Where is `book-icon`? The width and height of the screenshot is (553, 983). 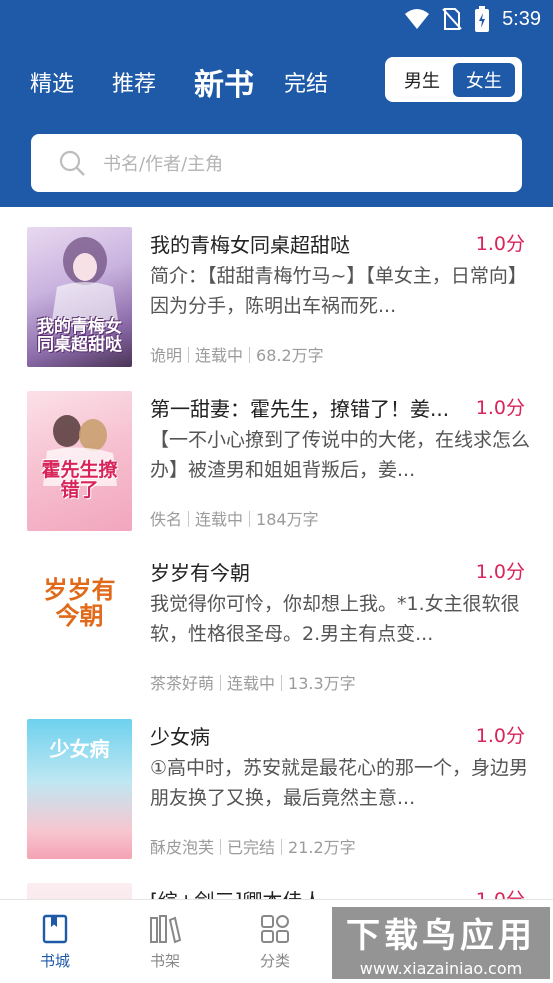 book-icon is located at coordinates (55, 929).